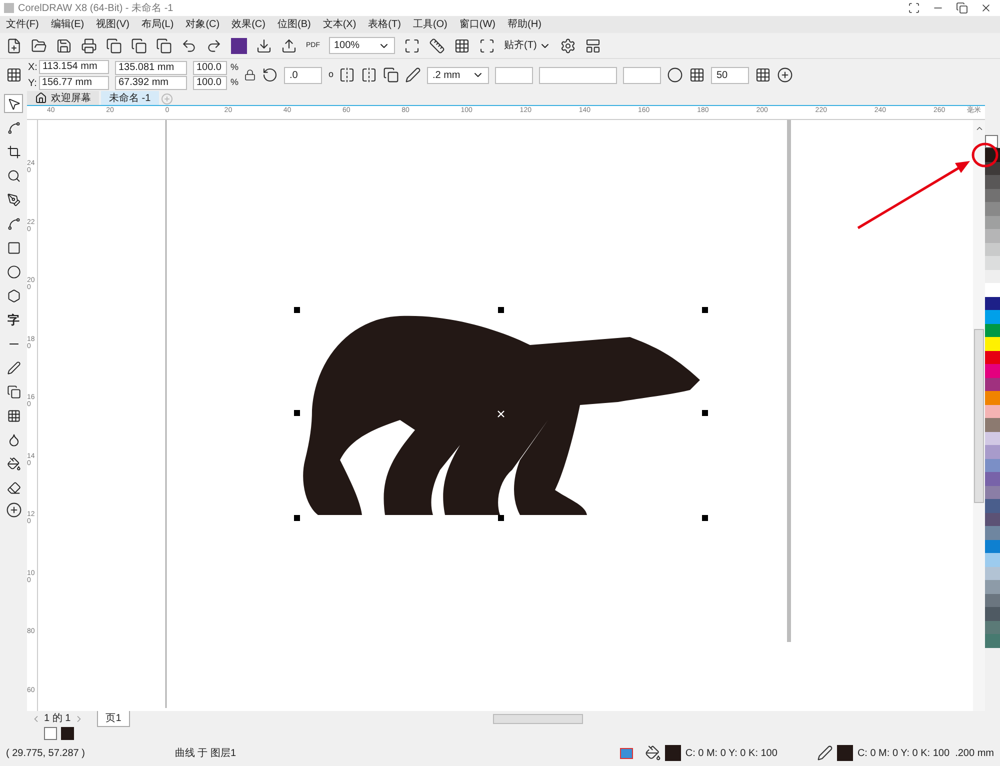 The image size is (1000, 766). What do you see at coordinates (74, 67) in the screenshot?
I see `x-field: 113.154 mm` at bounding box center [74, 67].